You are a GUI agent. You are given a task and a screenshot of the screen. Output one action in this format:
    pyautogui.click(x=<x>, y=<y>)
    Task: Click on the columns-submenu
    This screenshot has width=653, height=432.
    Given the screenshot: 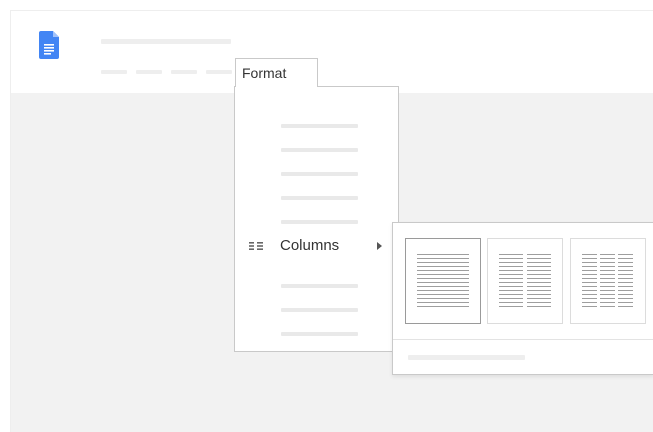 What is the action you would take?
    pyautogui.click(x=522, y=298)
    